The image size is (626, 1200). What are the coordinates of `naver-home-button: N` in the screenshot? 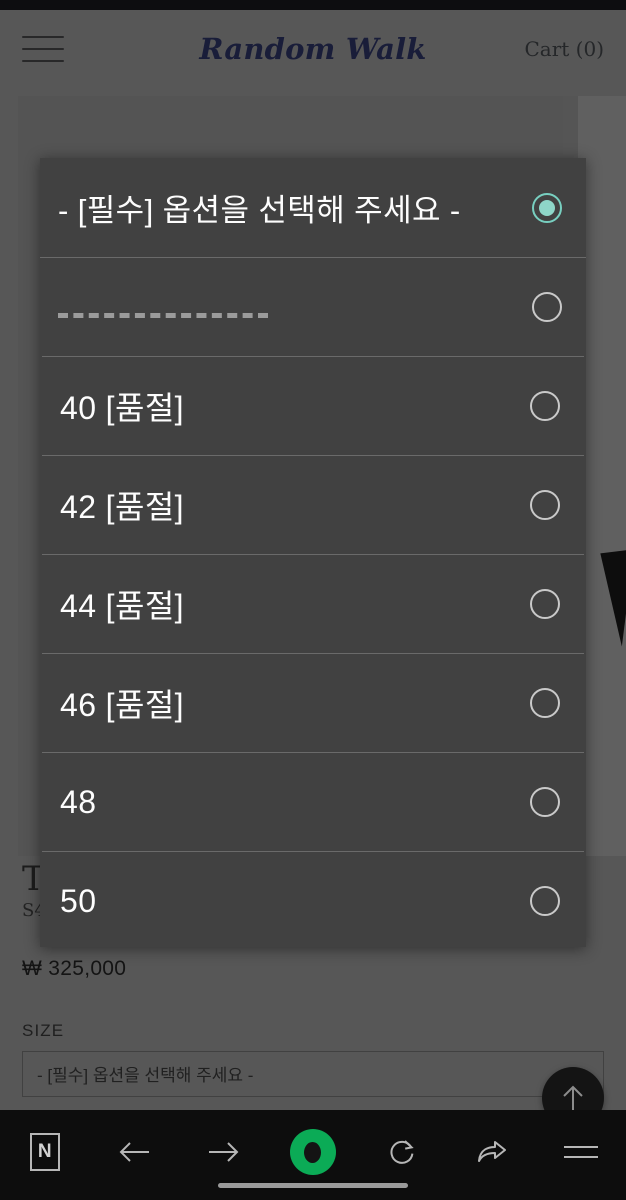 It's located at (45, 1152).